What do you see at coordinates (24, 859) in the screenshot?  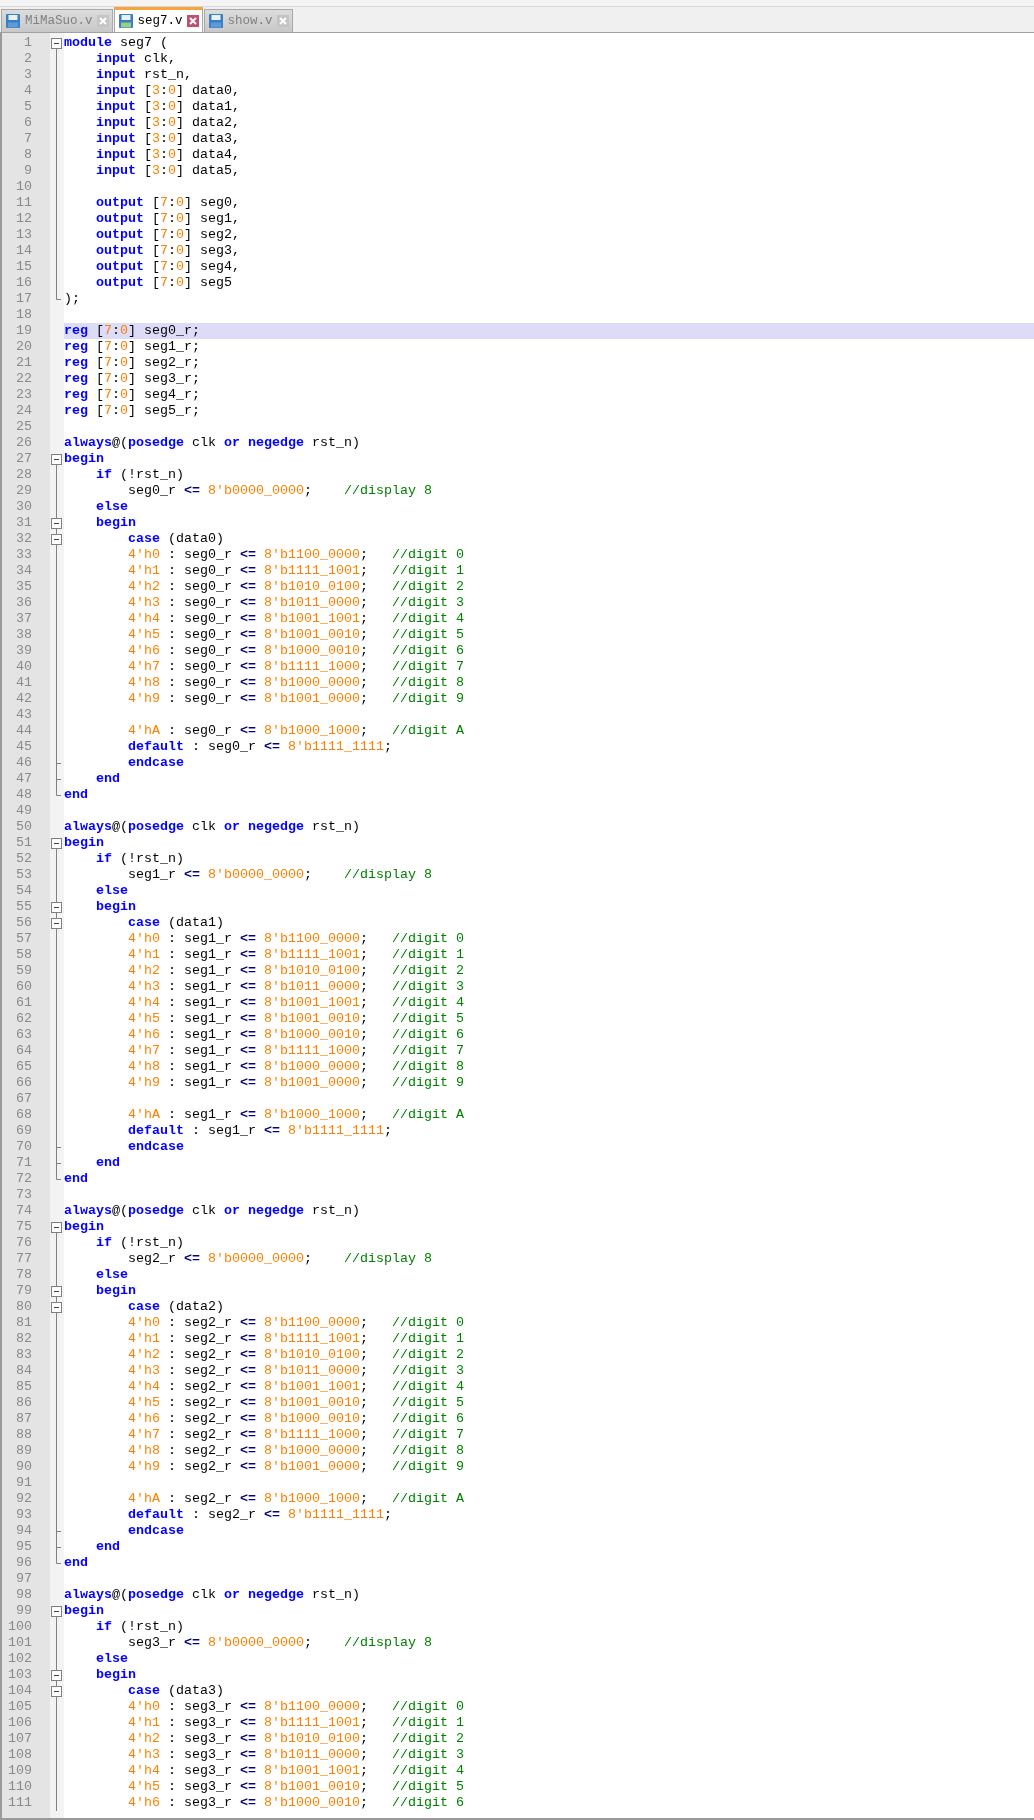 I see `line-number: 52` at bounding box center [24, 859].